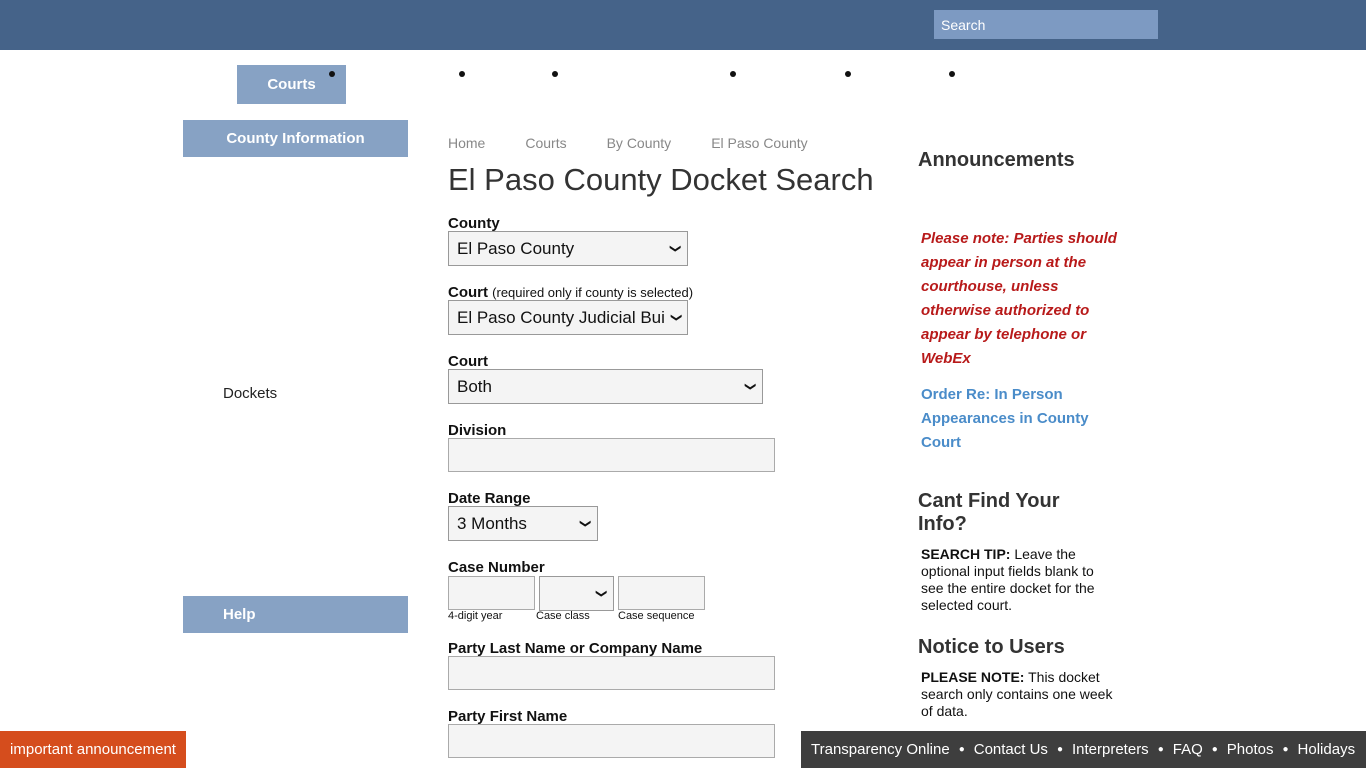 The width and height of the screenshot is (1366, 768). Describe the element at coordinates (966, 554) in the screenshot. I see `search-tip-label: SEARCH TIP:` at that location.